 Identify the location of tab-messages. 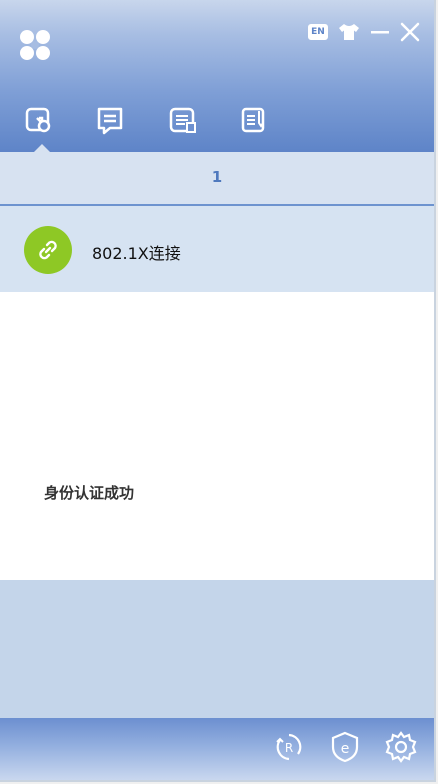
(111, 121).